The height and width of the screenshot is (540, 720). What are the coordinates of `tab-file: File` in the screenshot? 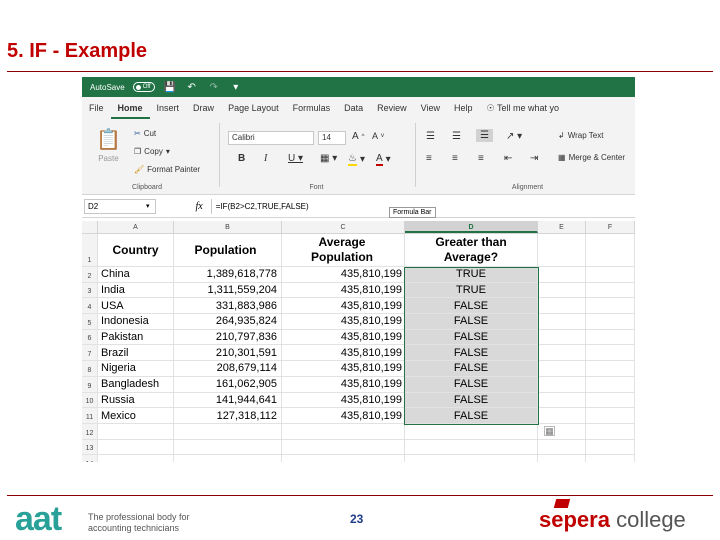 It's located at (96, 108).